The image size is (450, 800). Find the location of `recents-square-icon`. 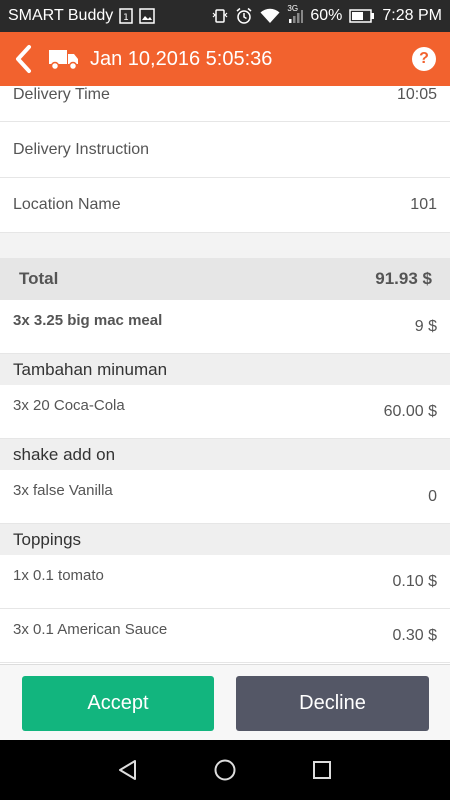

recents-square-icon is located at coordinates (321, 770).